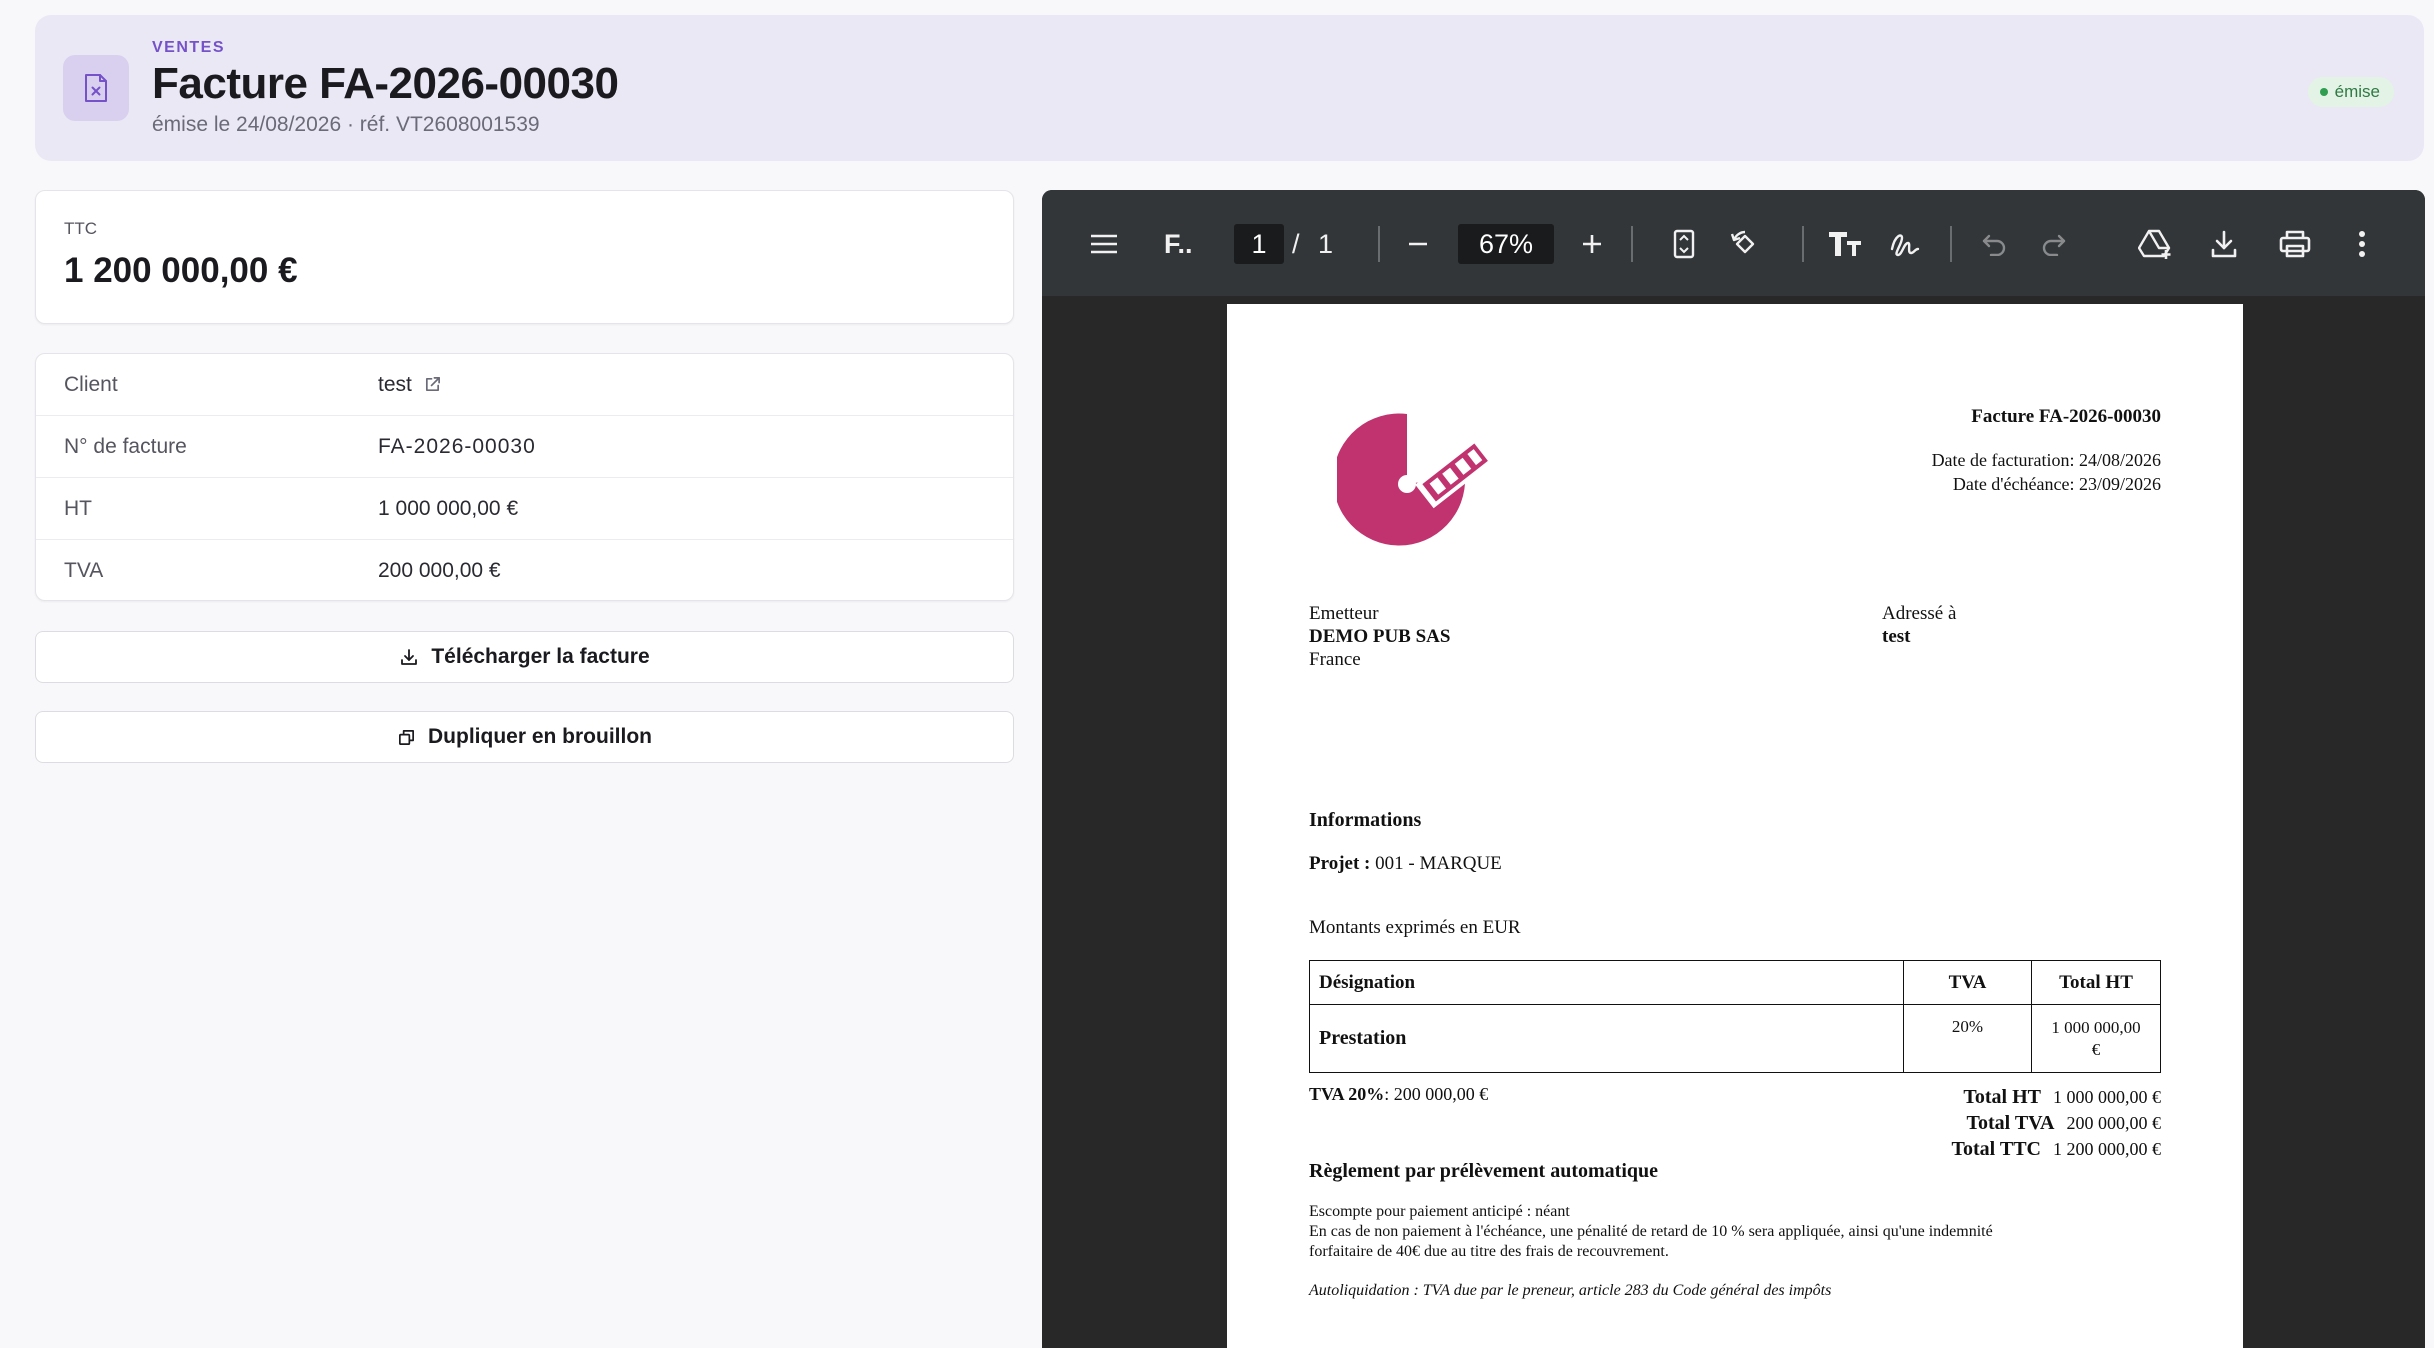  What do you see at coordinates (2002, 1096) in the screenshot?
I see `total-label: Total HT` at bounding box center [2002, 1096].